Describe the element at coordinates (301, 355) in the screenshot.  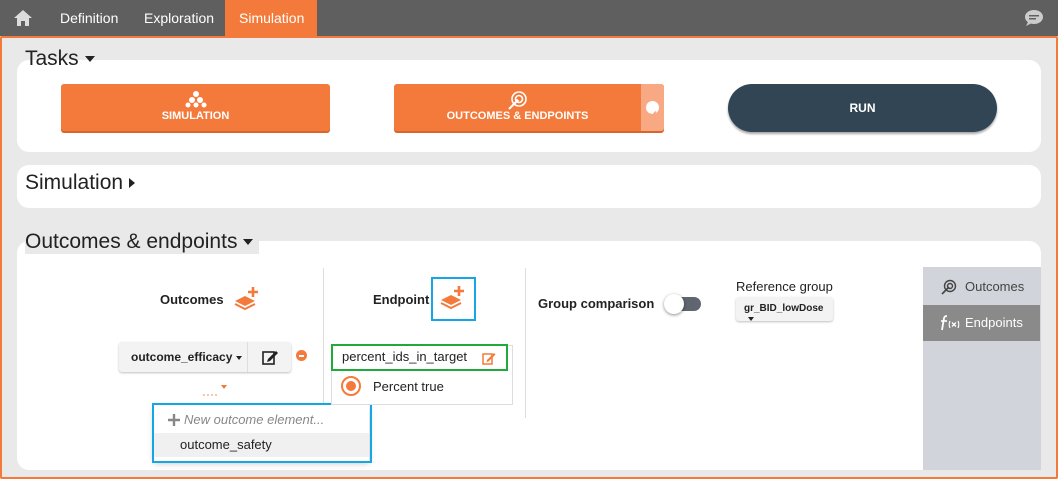
I see `remove-outcome-icon` at that location.